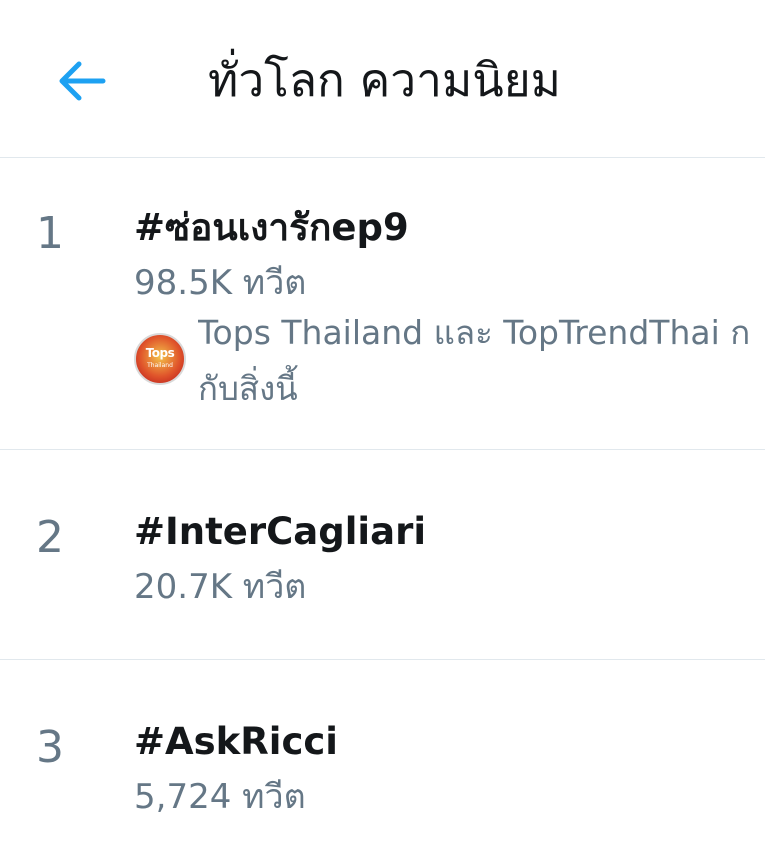 Image resolution: width=765 pixels, height=848 pixels. Describe the element at coordinates (50, 537) in the screenshot. I see `trend-rank: 2` at that location.